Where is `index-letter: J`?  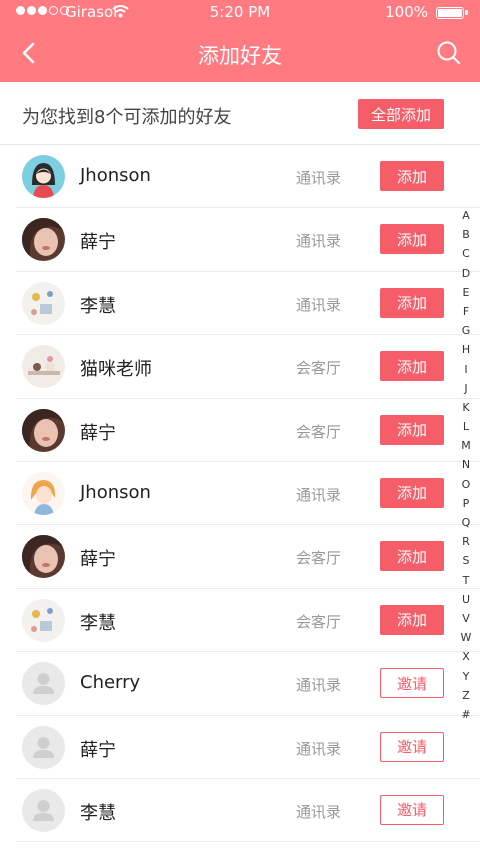 index-letter: J is located at coordinates (466, 388).